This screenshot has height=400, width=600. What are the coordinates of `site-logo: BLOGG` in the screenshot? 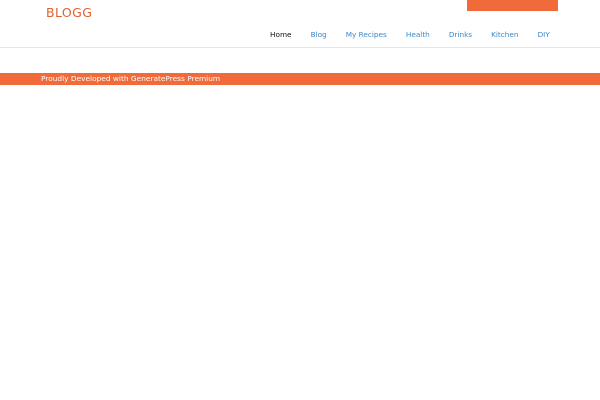 It's located at (69, 13).